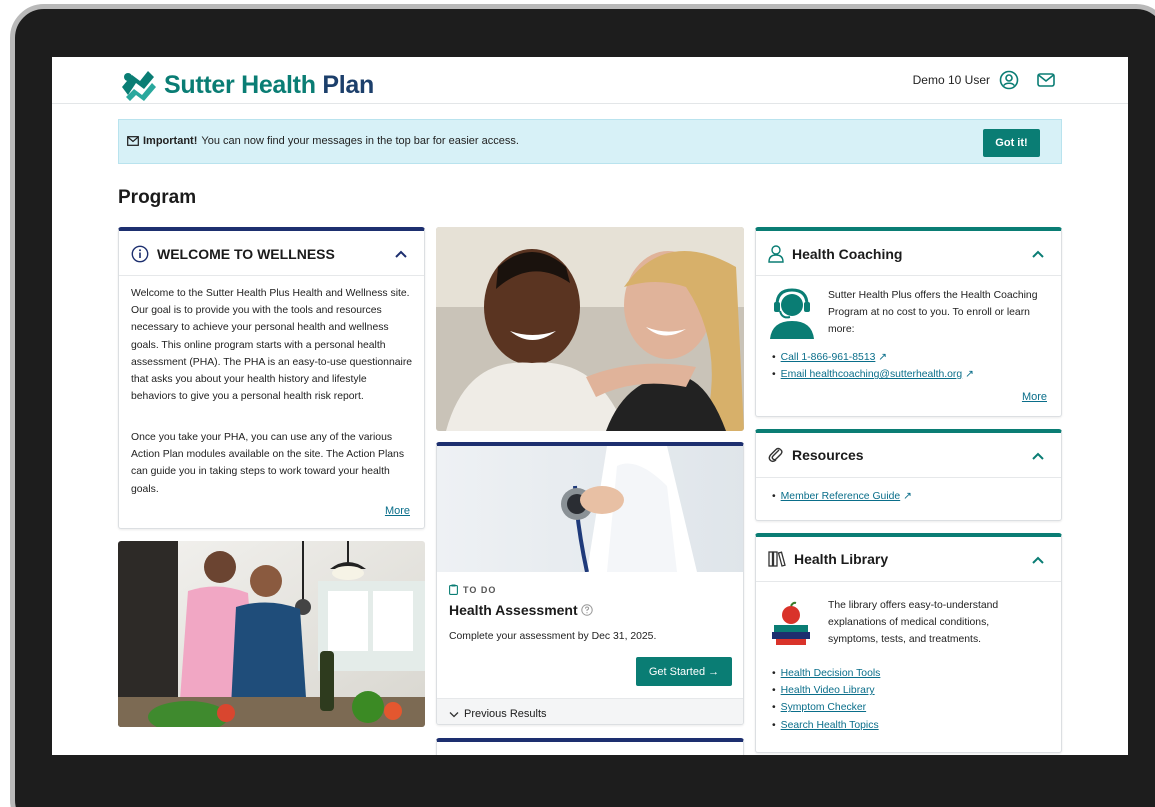 The height and width of the screenshot is (807, 1155). What do you see at coordinates (1034, 397) in the screenshot?
I see `coaching-more-link: More` at bounding box center [1034, 397].